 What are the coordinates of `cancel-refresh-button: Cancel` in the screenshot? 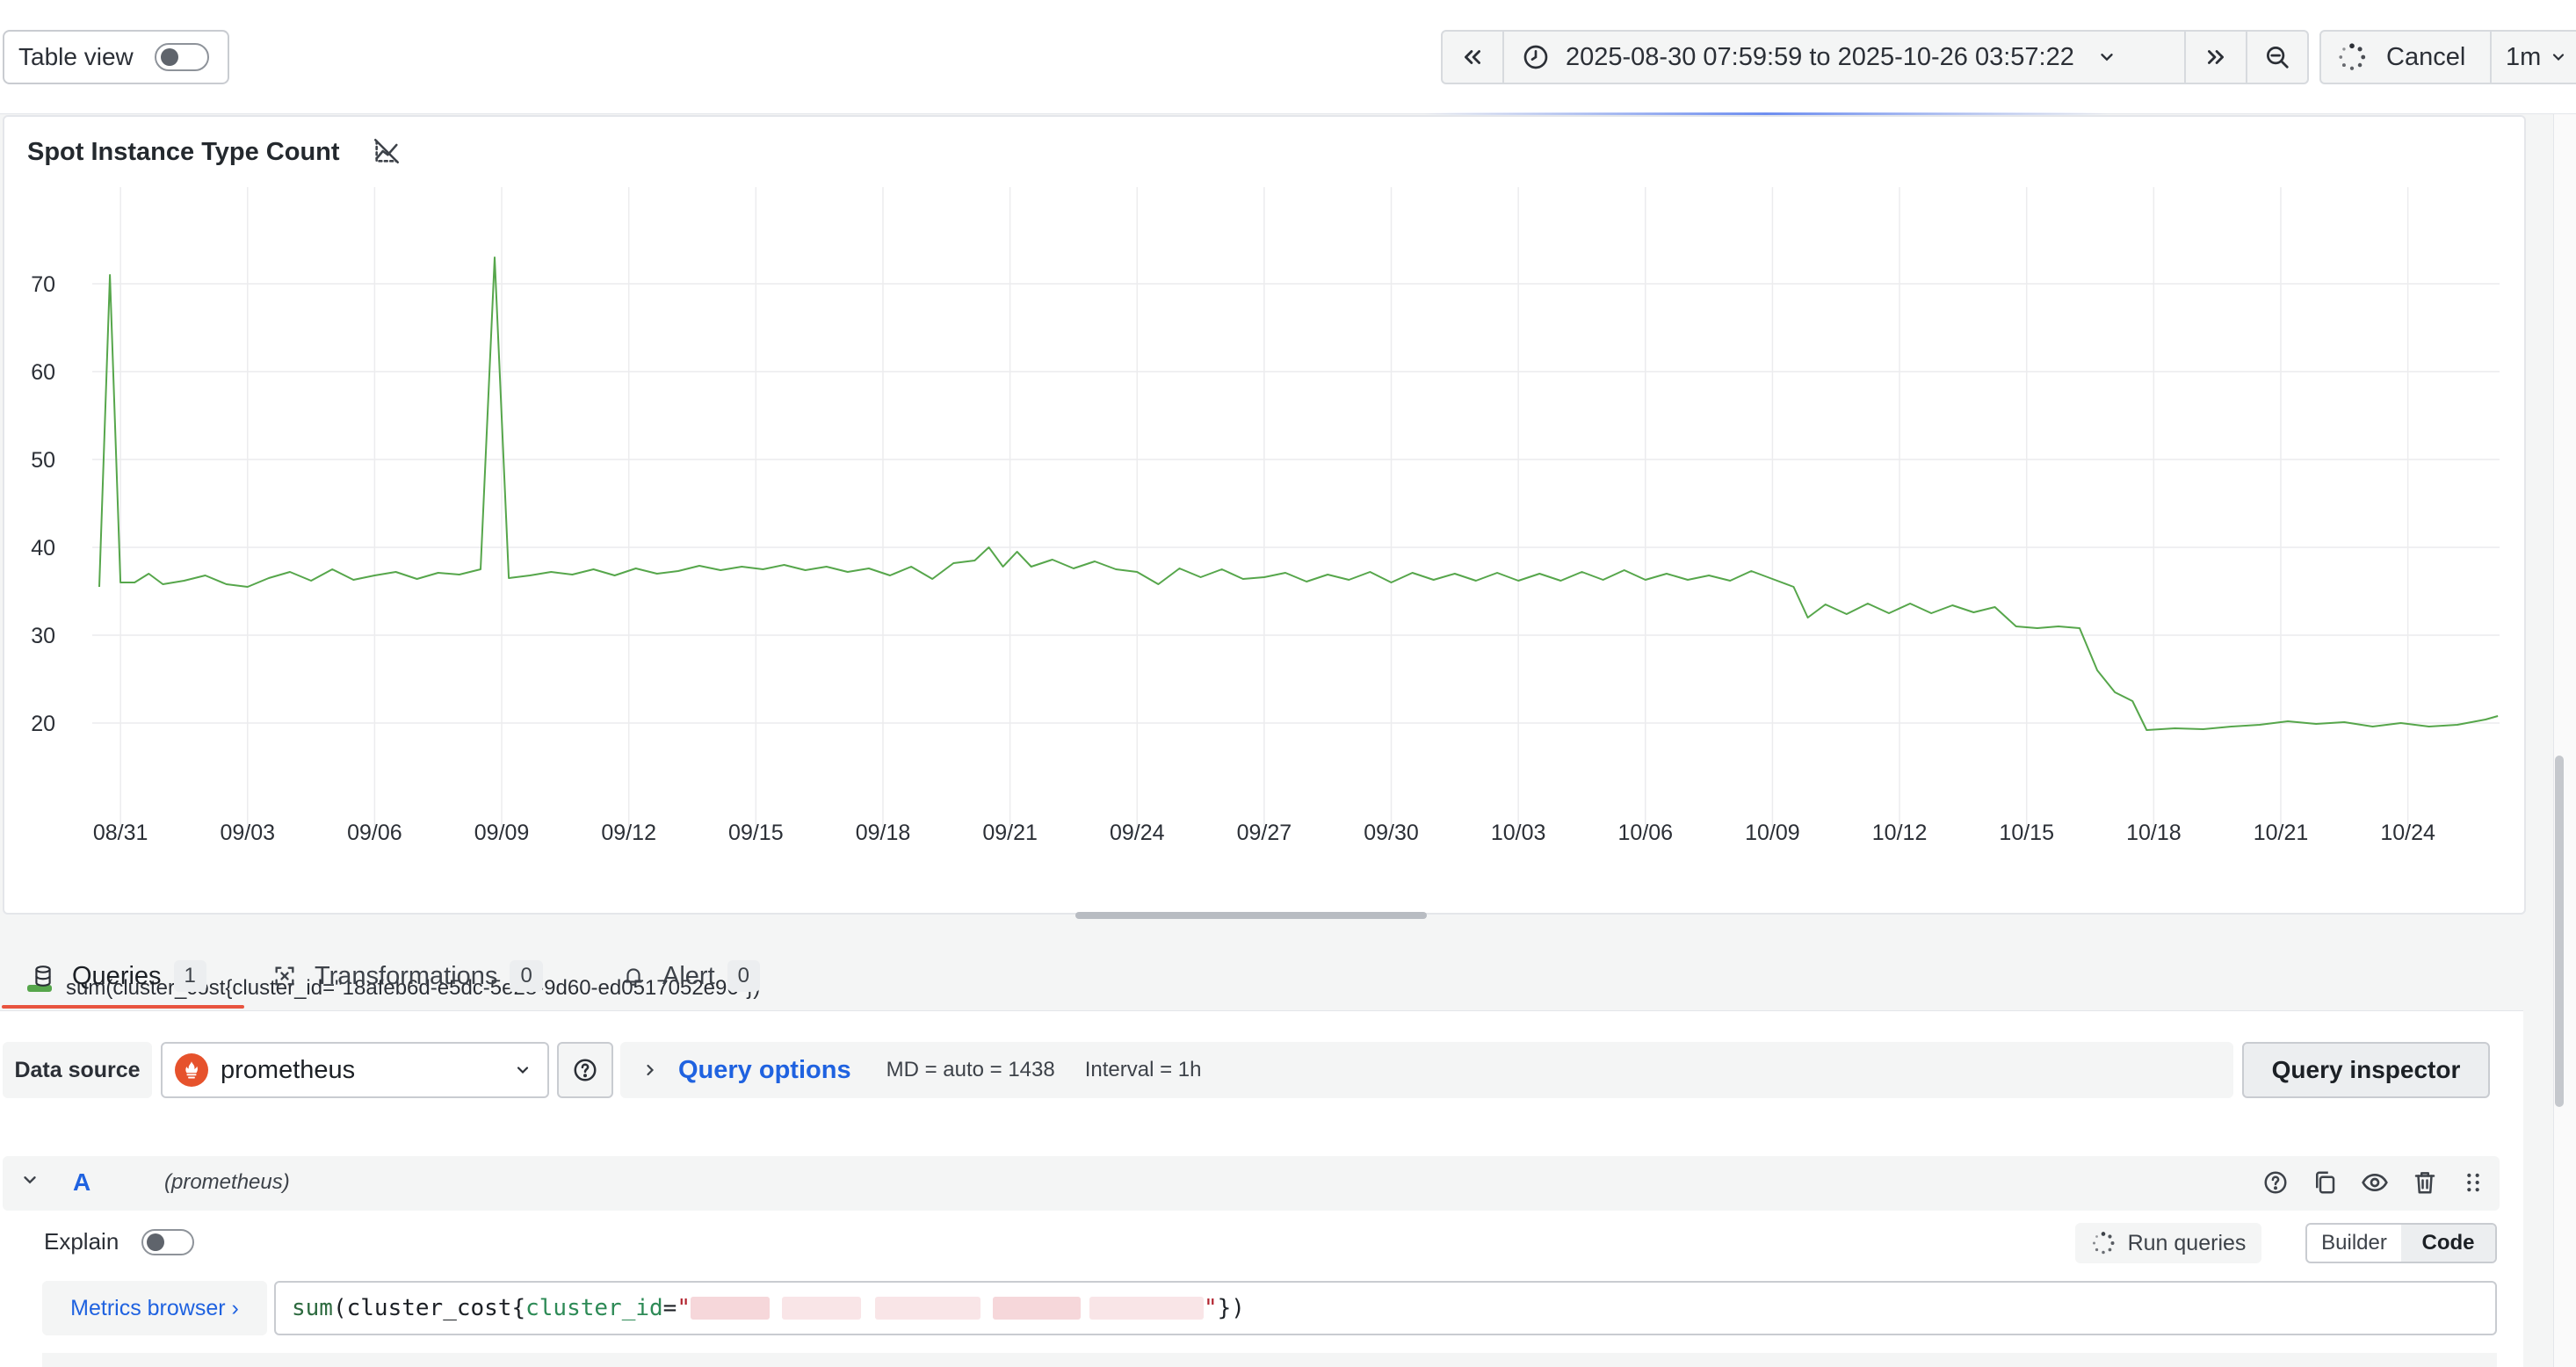 It's located at (2405, 57).